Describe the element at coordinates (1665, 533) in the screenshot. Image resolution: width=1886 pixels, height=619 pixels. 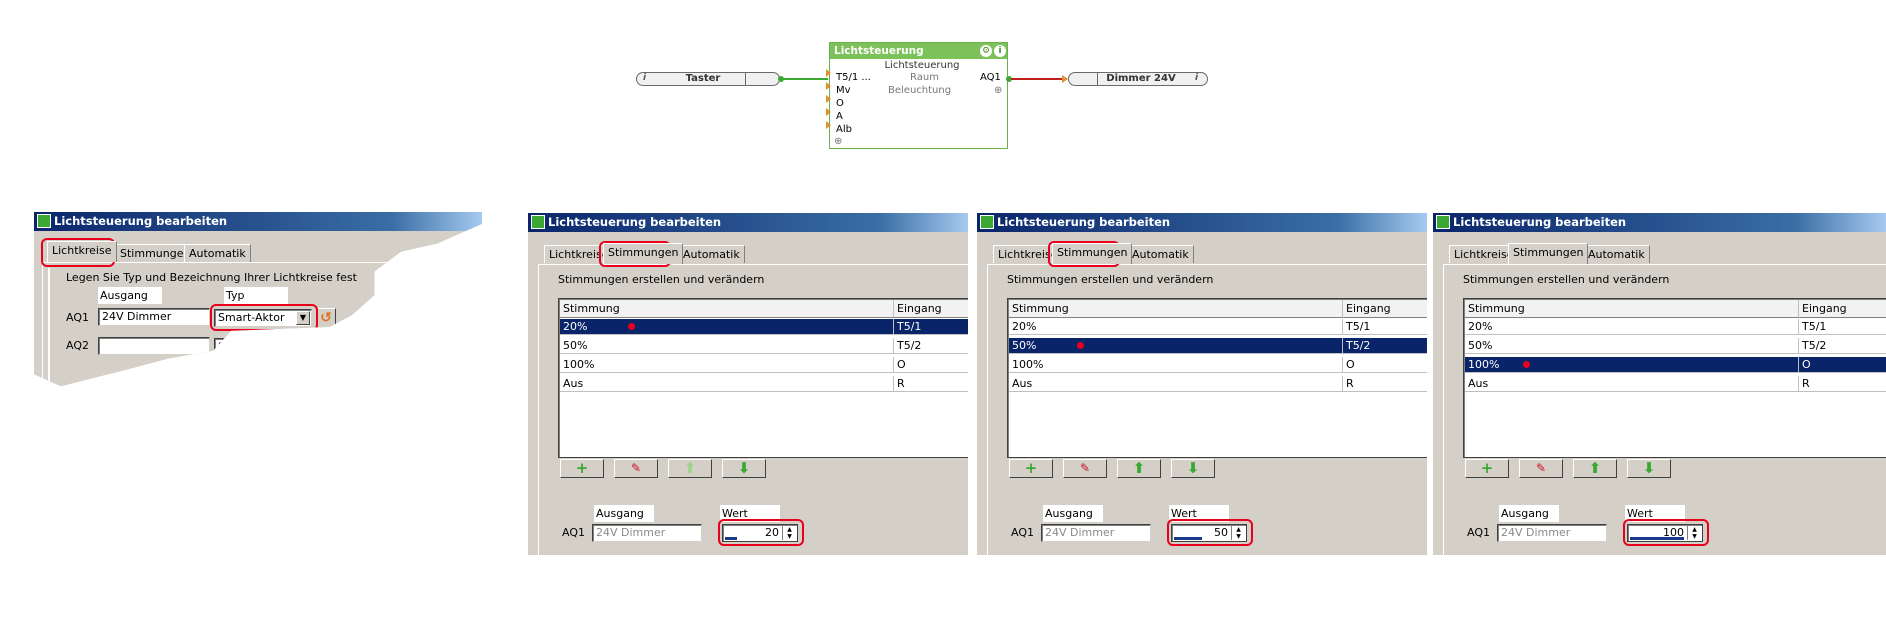
I see `wert-spinner: 100 ▲ ▼` at that location.